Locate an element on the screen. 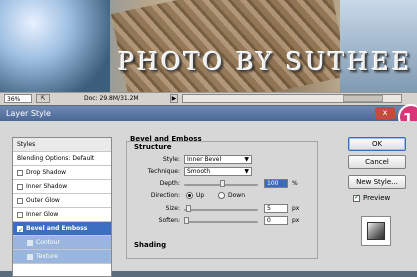  style-dropdown: Inner Bevel ▼ is located at coordinates (218, 159).